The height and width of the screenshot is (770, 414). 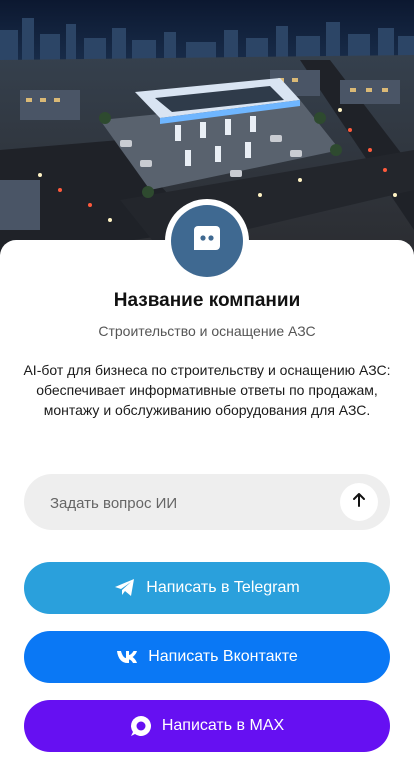 I want to click on telegram-button: Написать в Telegram, so click(x=207, y=588).